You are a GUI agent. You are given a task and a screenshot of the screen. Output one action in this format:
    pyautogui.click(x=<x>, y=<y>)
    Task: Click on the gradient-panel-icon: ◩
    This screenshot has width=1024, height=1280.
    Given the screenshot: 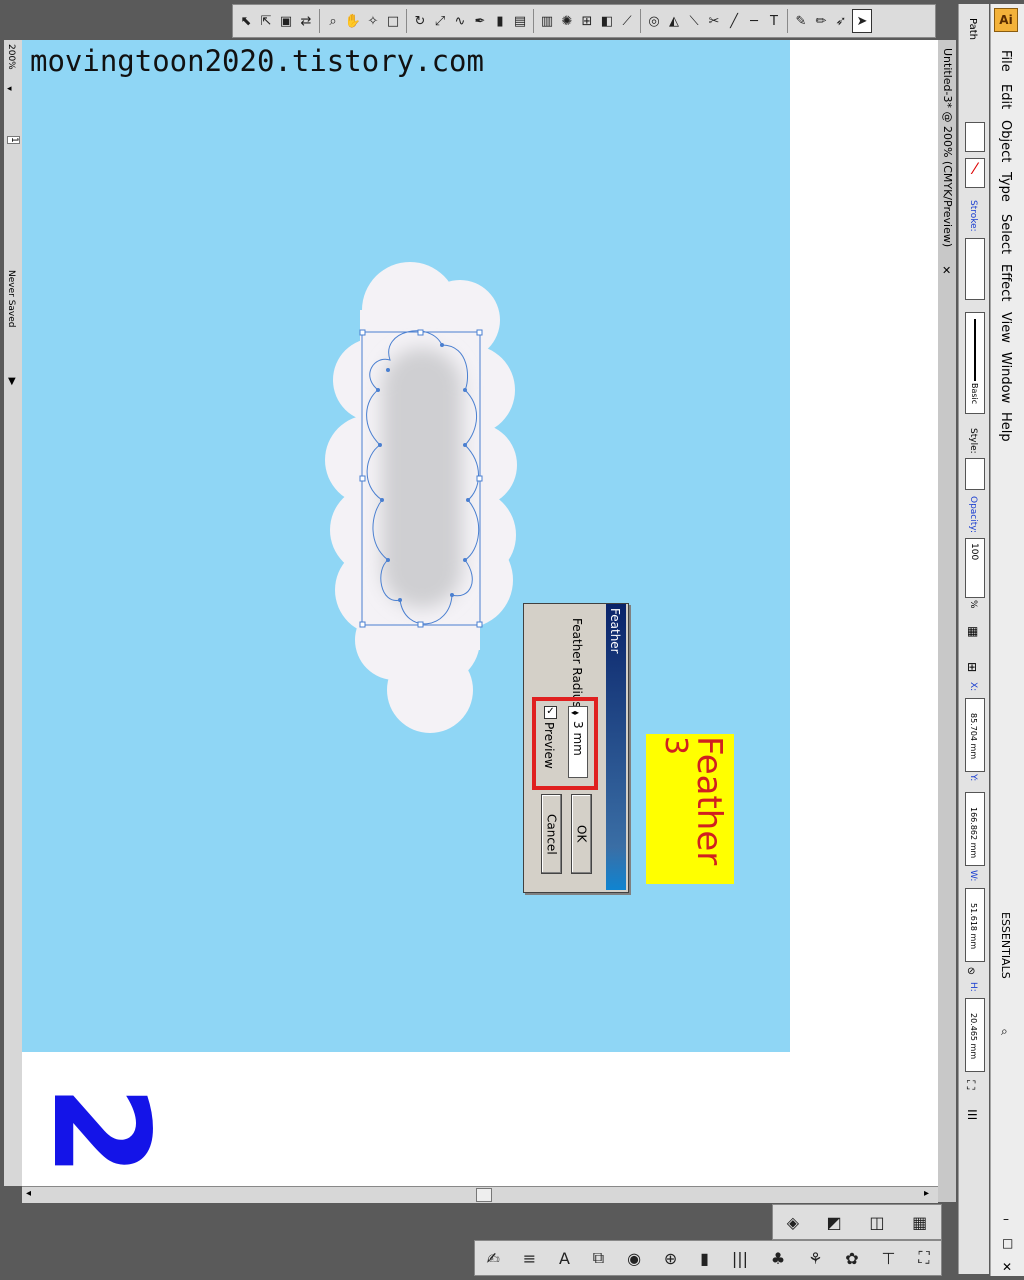 What is the action you would take?
    pyautogui.click(x=834, y=1222)
    